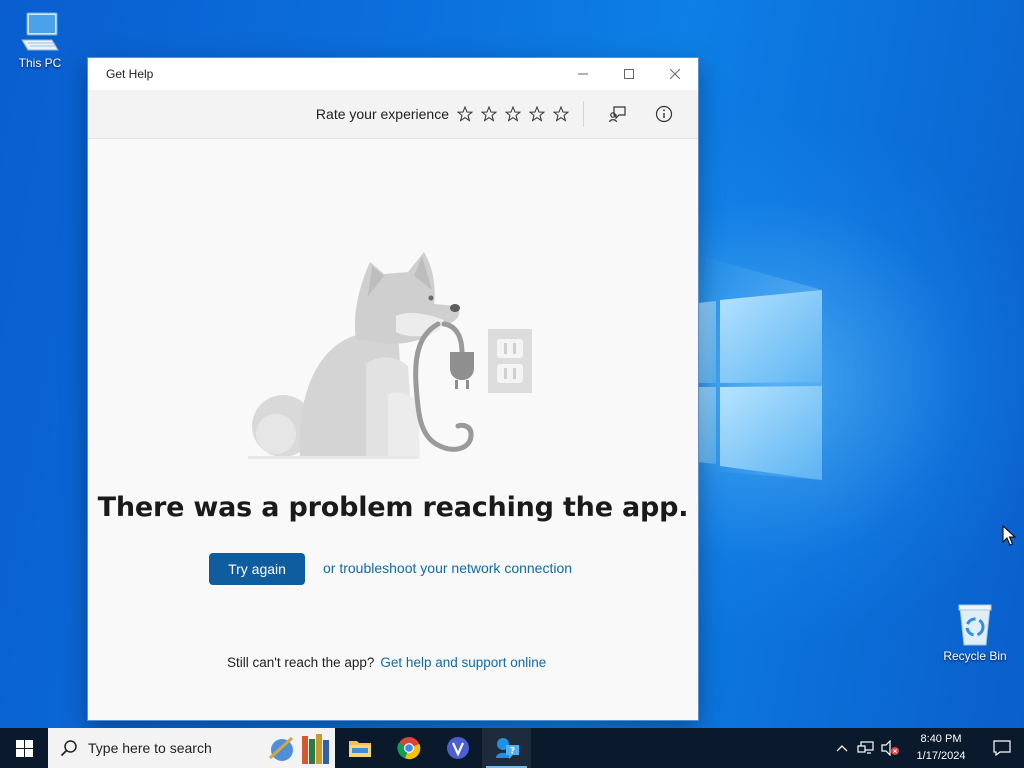  I want to click on chevron-up-icon, so click(842, 748).